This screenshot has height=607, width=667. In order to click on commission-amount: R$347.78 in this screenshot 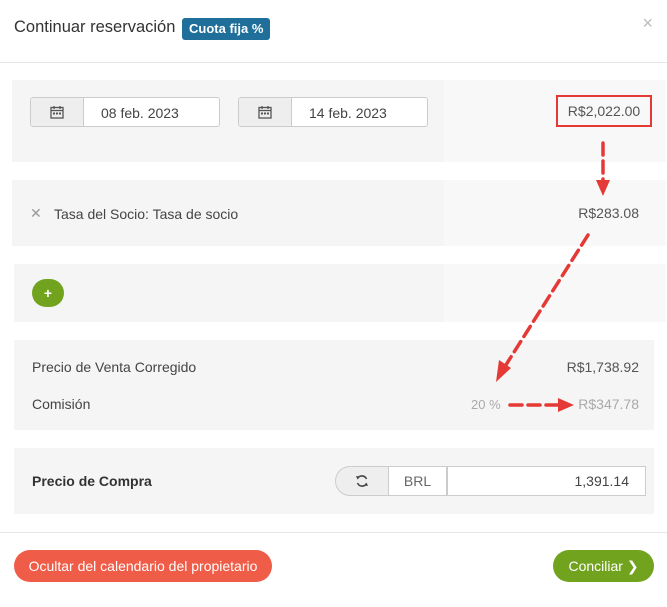, I will do `click(608, 404)`.